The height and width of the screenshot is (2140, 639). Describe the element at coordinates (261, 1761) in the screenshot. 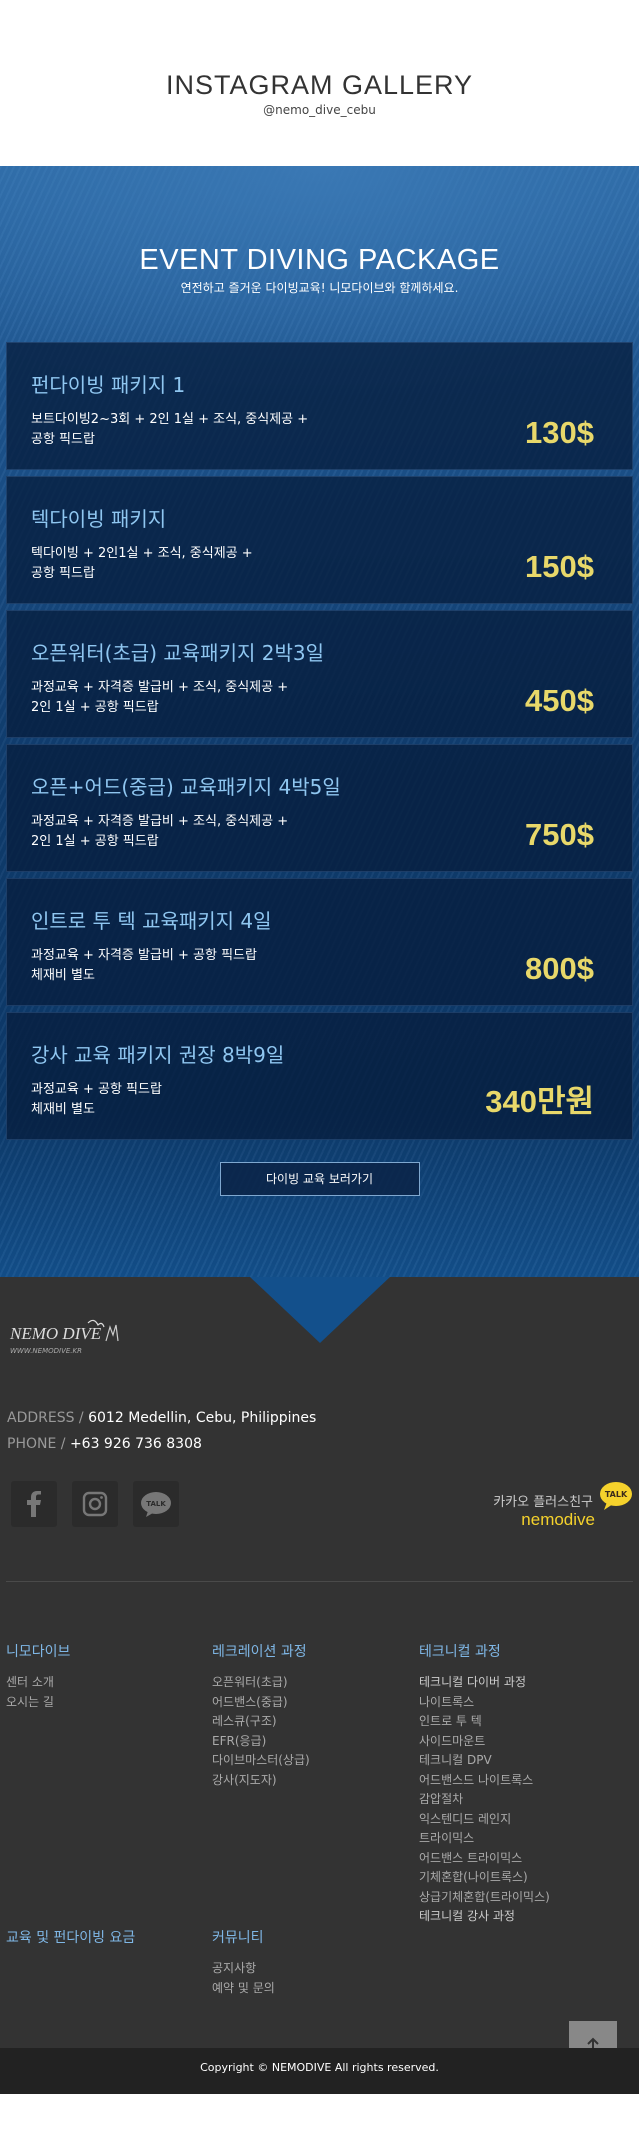

I see `menu-item: 다이브마스터(상급)` at that location.